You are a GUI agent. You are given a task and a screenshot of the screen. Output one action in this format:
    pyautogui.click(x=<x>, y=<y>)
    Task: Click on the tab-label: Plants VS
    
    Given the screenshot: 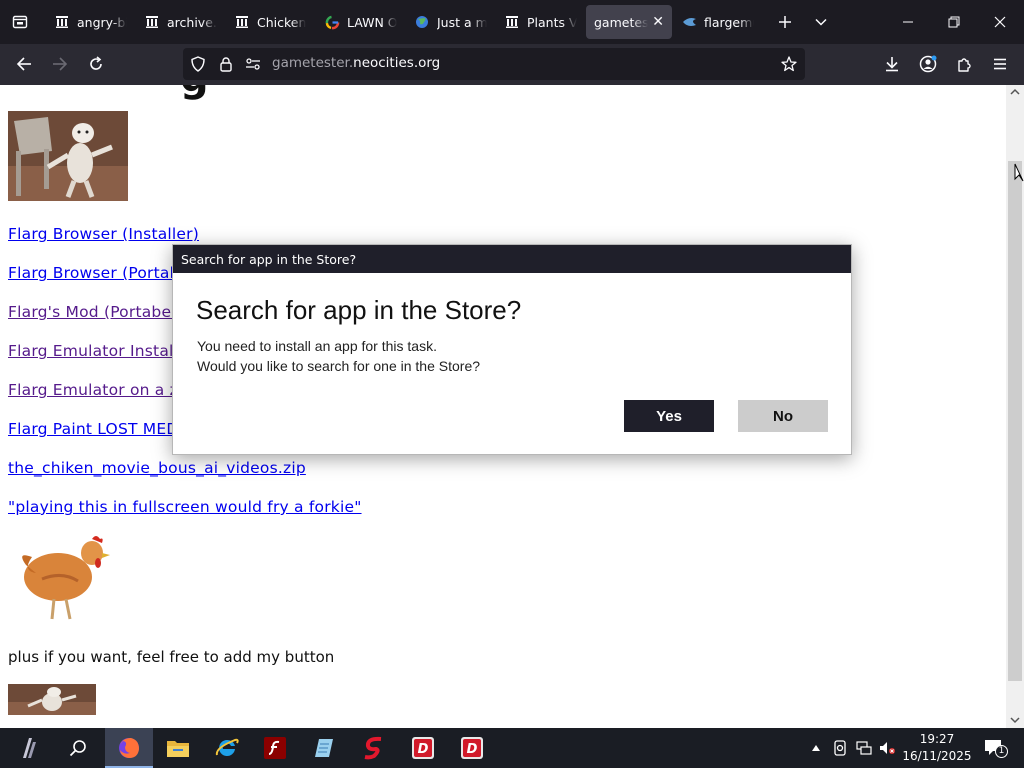 What is the action you would take?
    pyautogui.click(x=552, y=22)
    